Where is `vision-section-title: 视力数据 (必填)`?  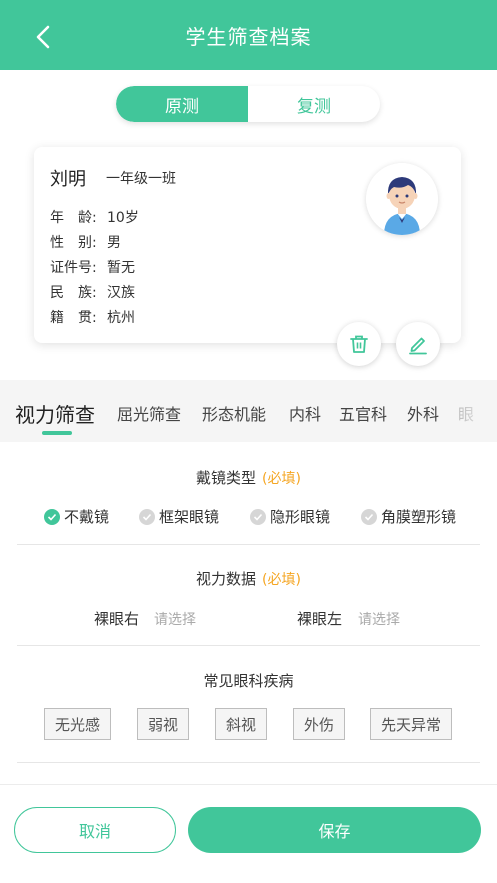
vision-section-title: 视力数据 (必填) is located at coordinates (248, 578).